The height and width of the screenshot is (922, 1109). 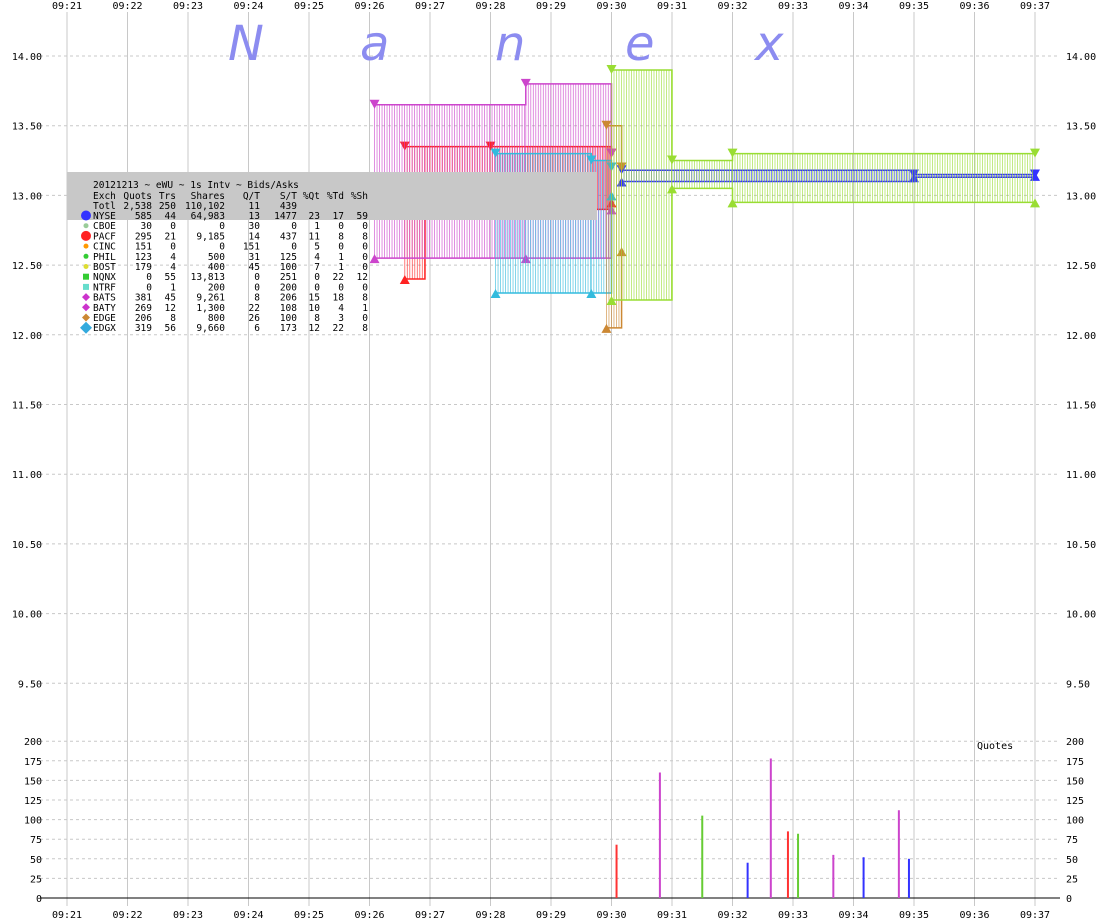 What do you see at coordinates (210, 328) in the screenshot?
I see `stats-value-cell: 9,660` at bounding box center [210, 328].